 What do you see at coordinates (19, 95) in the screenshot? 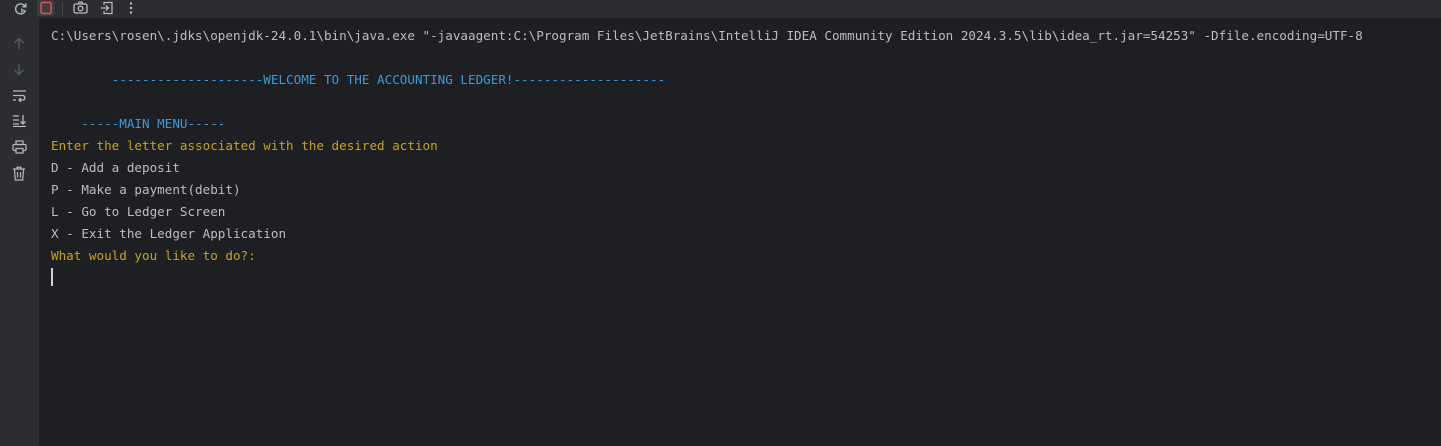
I see `soft-wrap-icon` at bounding box center [19, 95].